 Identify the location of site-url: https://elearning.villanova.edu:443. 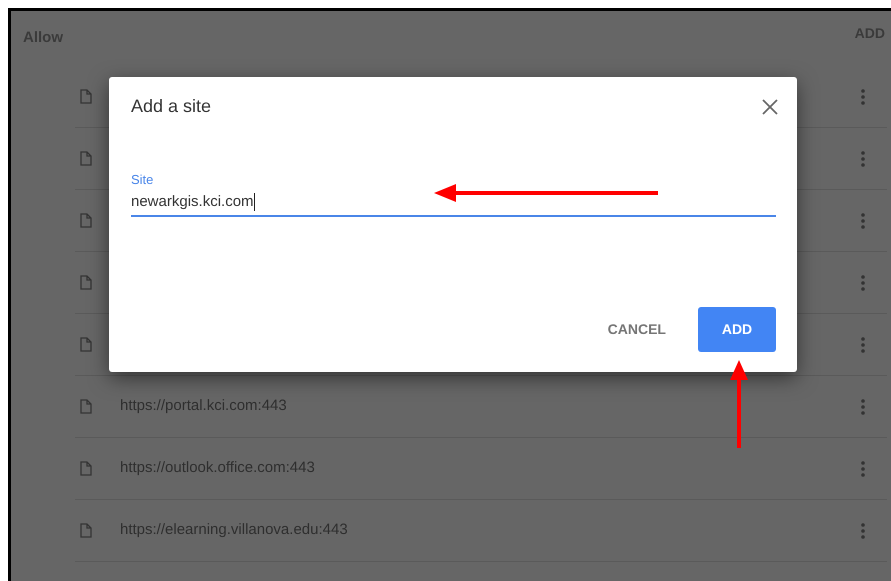
(234, 530).